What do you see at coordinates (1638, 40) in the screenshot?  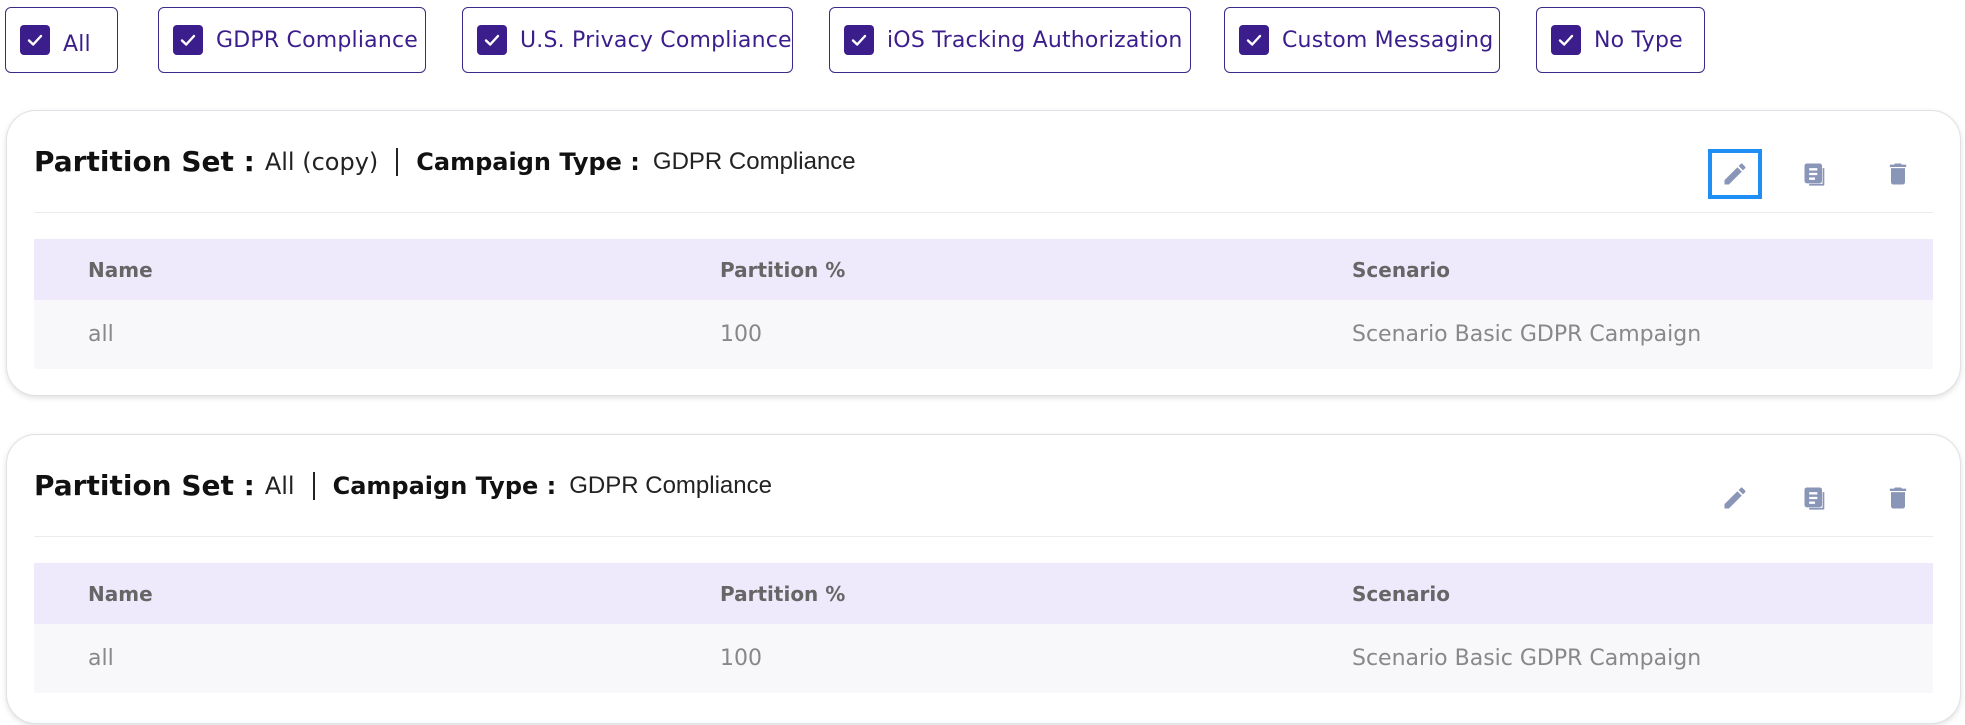 I see `filter-label: No Type` at bounding box center [1638, 40].